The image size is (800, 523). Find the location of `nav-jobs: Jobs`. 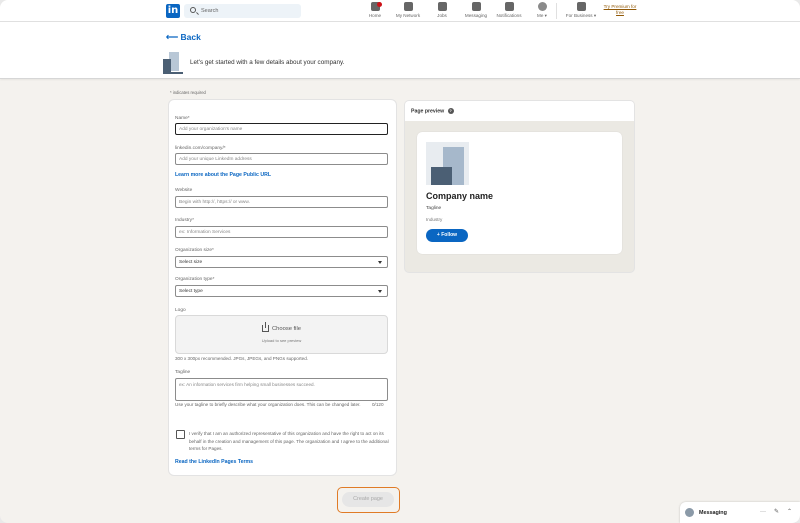

nav-jobs: Jobs is located at coordinates (442, 10).